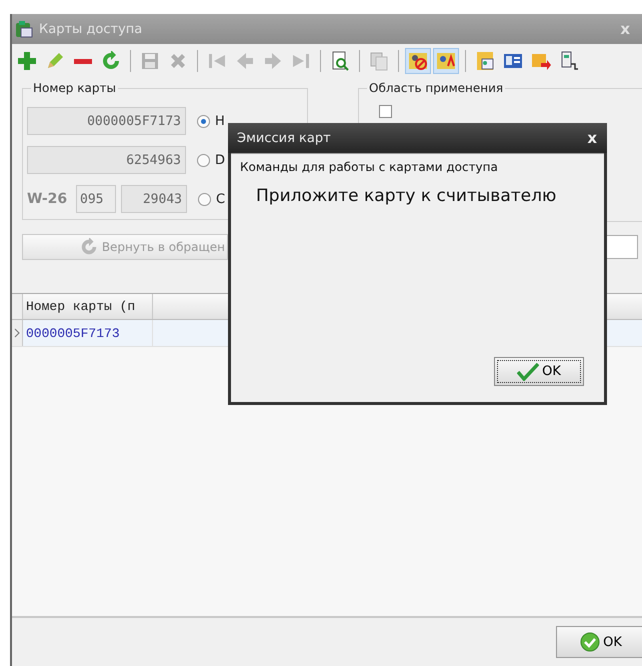  Describe the element at coordinates (284, 138) in the screenshot. I see `dialog-title: Эмиссия карт` at that location.